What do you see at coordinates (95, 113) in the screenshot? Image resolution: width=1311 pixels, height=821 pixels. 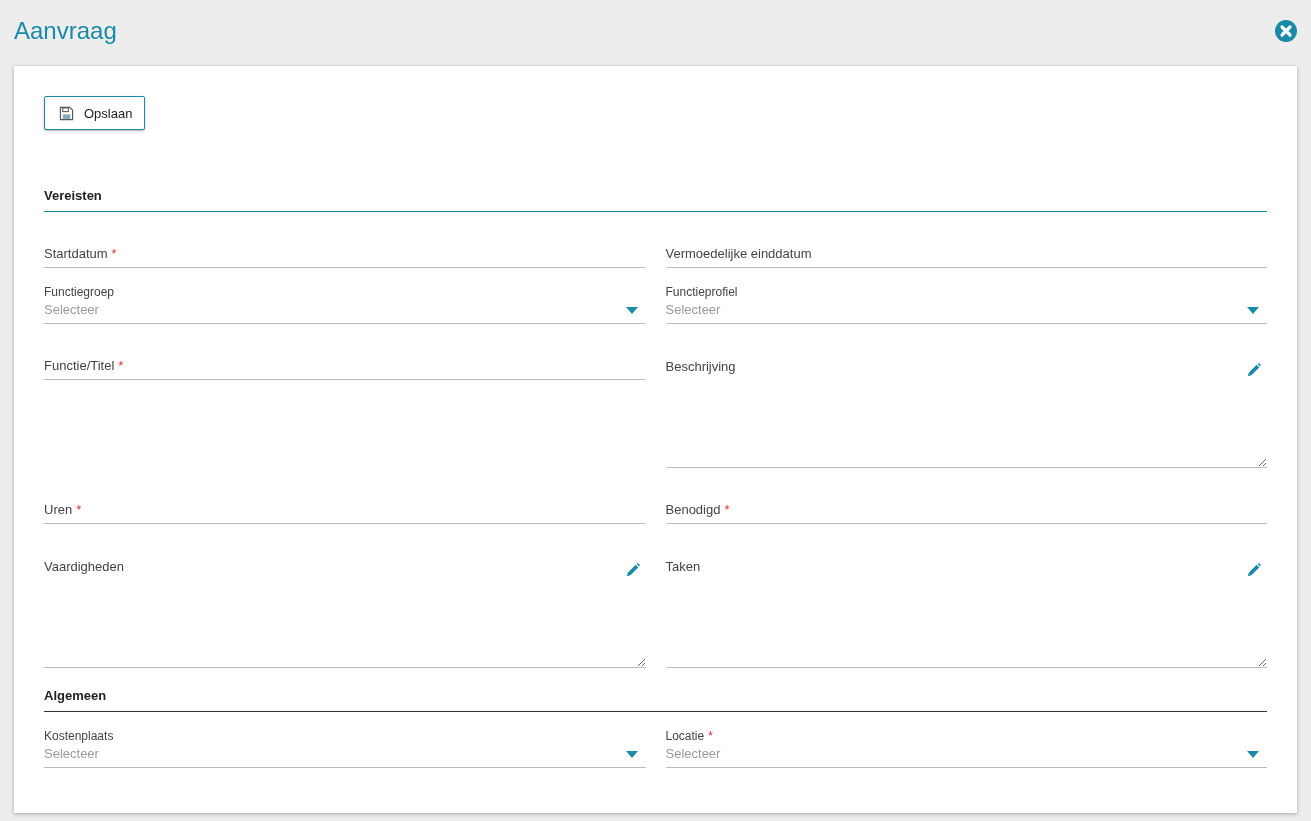 I see `save-button: Opslaan` at bounding box center [95, 113].